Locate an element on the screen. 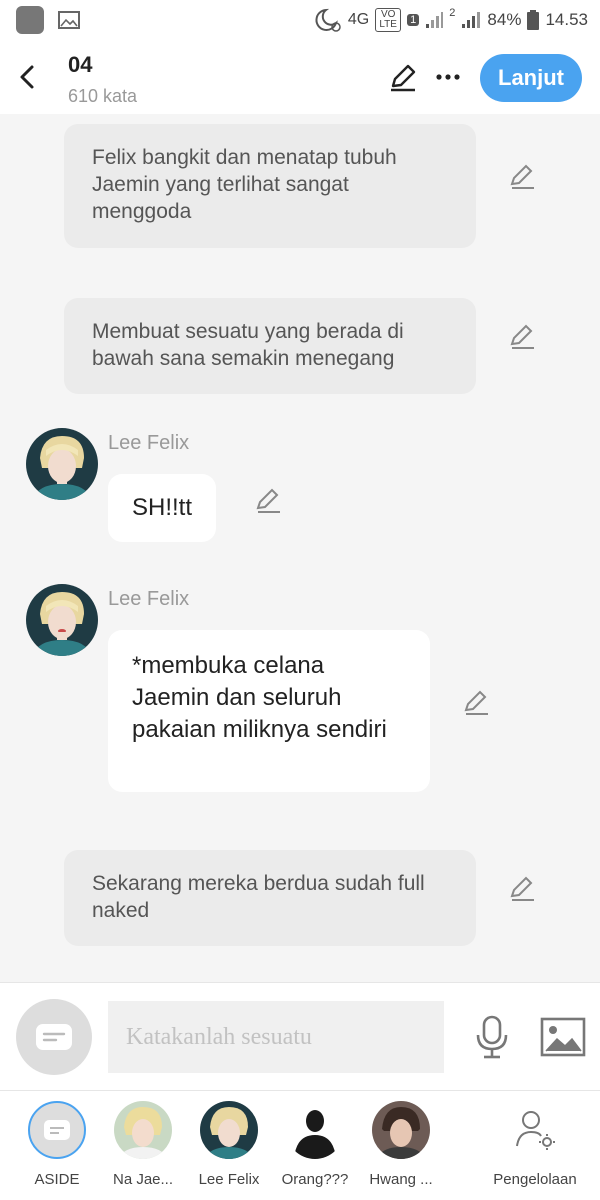 The width and height of the screenshot is (600, 1200). word-count: 610 kata is located at coordinates (103, 96).